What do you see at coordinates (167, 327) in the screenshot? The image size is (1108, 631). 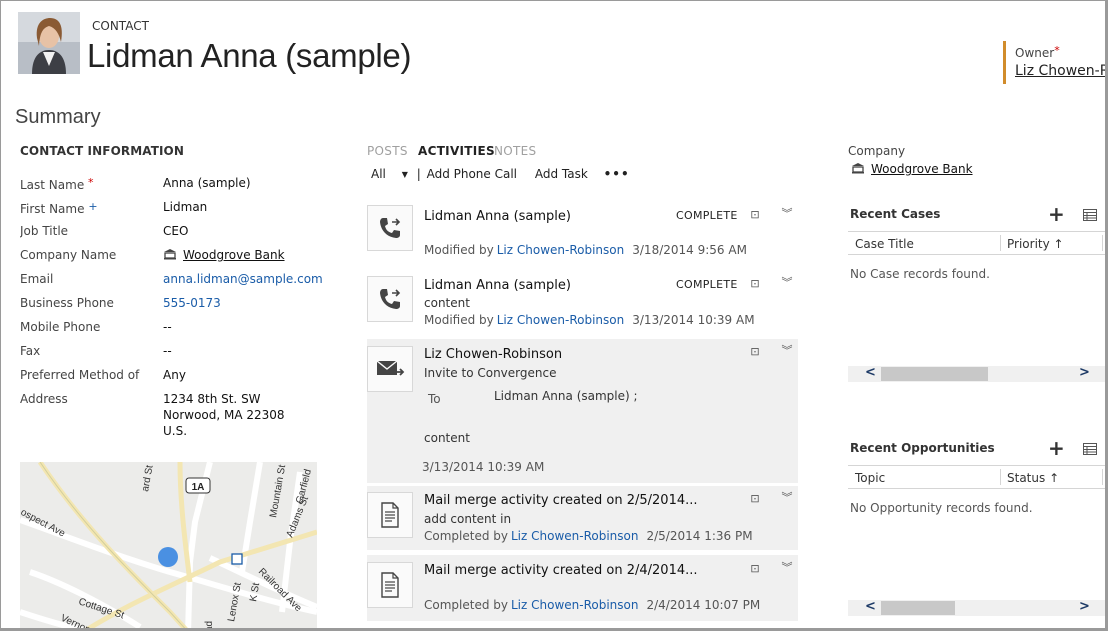 I see `mobile-phone-value: --` at bounding box center [167, 327].